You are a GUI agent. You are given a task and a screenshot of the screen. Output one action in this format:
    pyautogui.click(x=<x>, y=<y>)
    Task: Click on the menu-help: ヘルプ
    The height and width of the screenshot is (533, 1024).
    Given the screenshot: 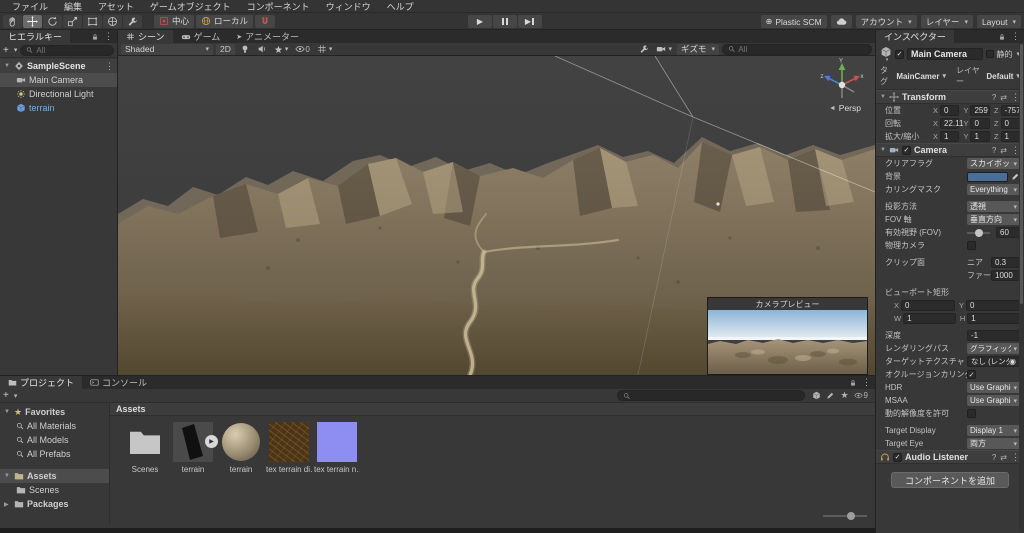 What is the action you would take?
    pyautogui.click(x=400, y=6)
    